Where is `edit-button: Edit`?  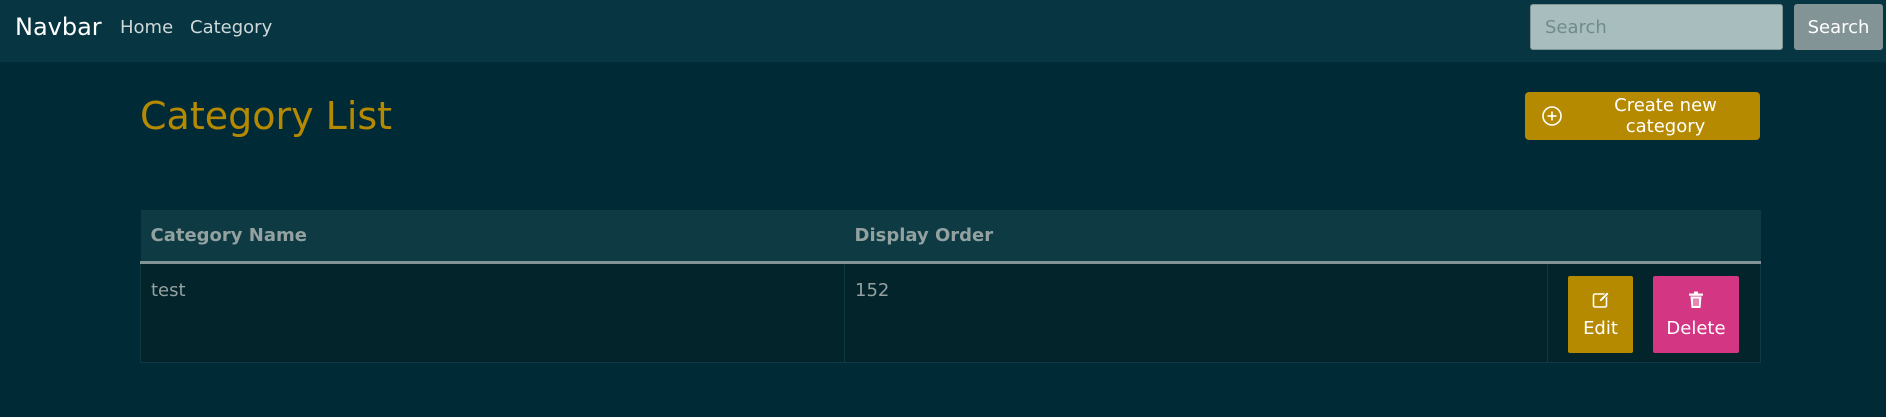
edit-button: Edit is located at coordinates (1600, 314).